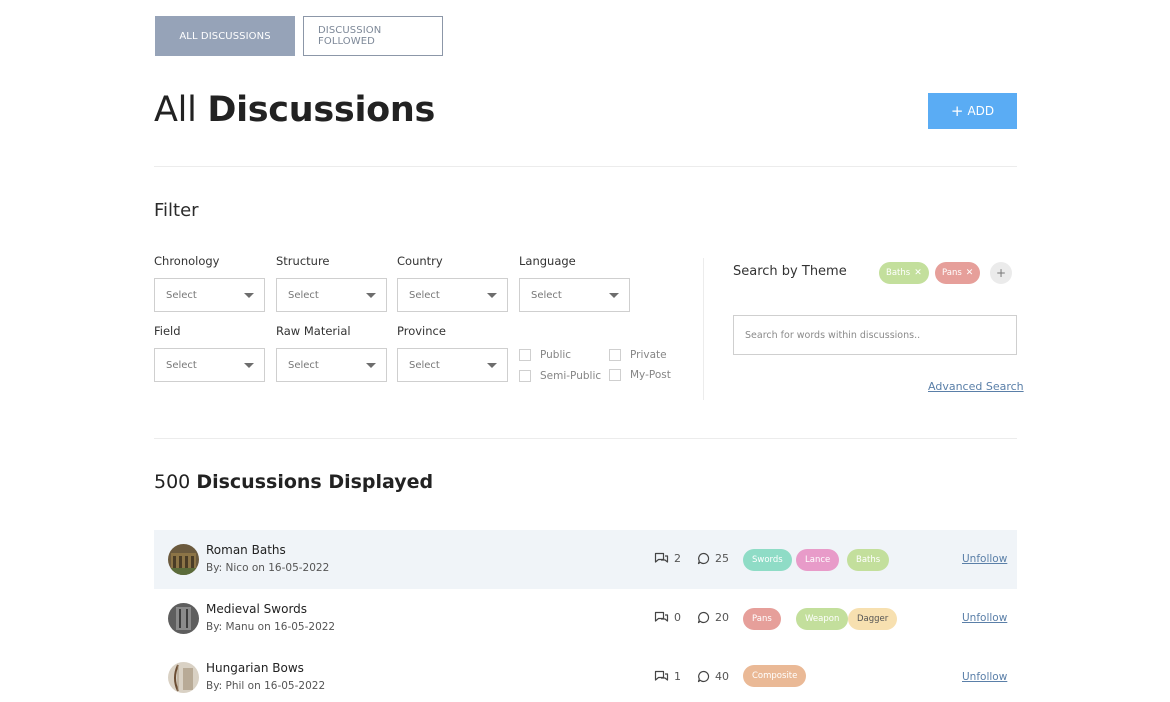  I want to click on discussion-title: Hungarian Bows, so click(255, 668).